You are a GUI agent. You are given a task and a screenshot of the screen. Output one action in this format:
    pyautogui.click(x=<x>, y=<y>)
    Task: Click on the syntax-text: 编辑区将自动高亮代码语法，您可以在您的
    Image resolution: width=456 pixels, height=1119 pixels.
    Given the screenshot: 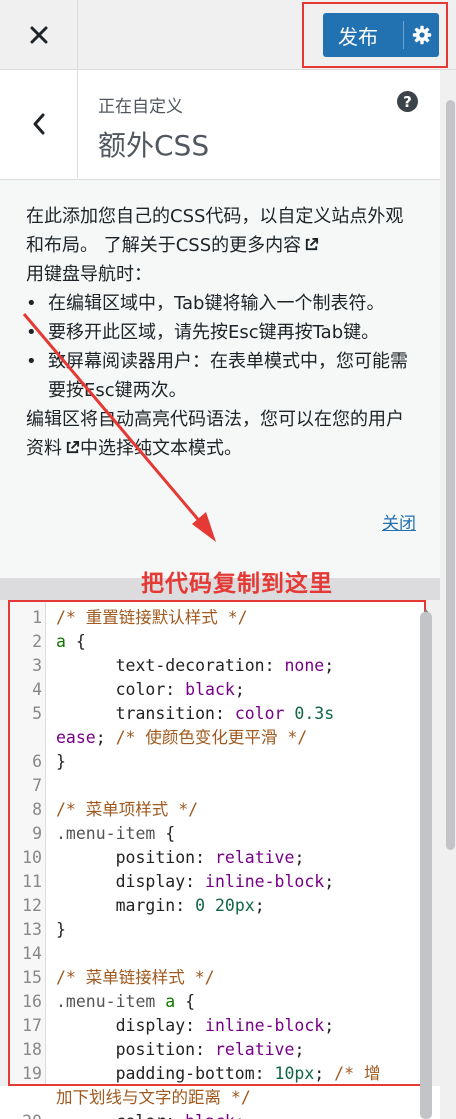 What is the action you would take?
    pyautogui.click(x=197, y=419)
    